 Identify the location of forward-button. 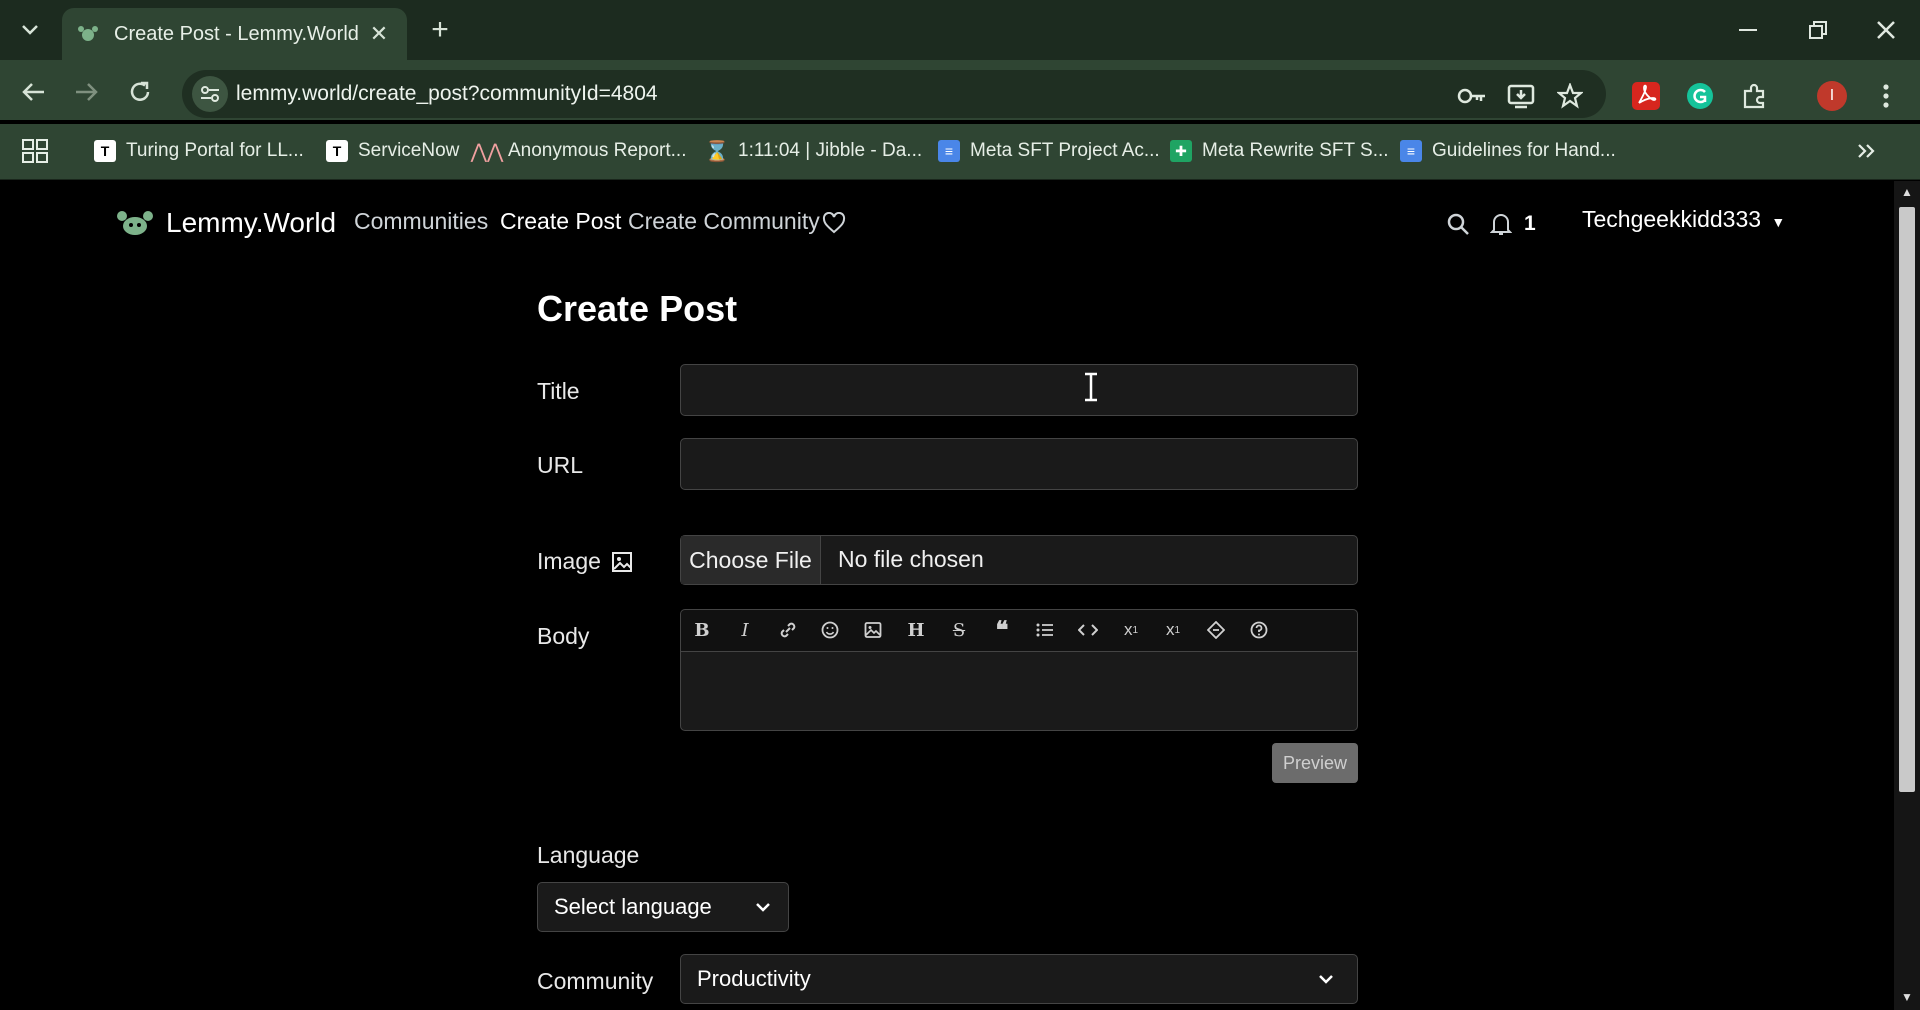
(86, 92).